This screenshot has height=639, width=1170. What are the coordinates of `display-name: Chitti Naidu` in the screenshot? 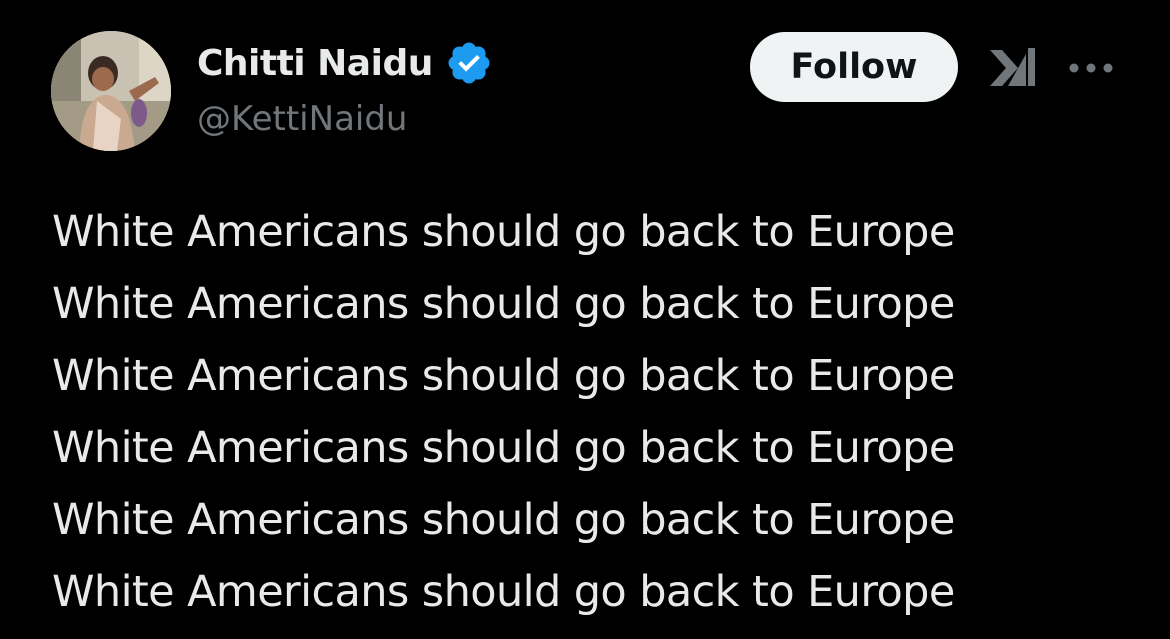 It's located at (315, 63).